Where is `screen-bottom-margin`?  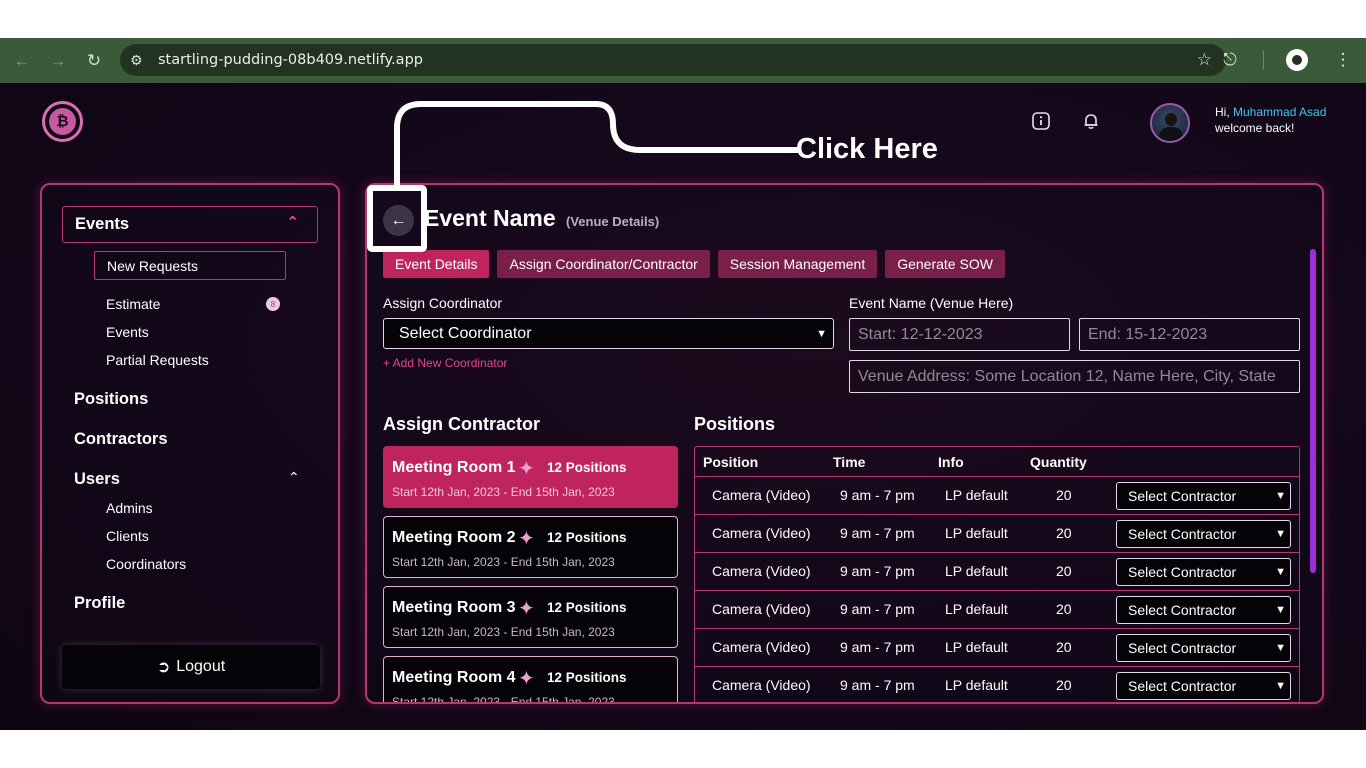
screen-bottom-margin is located at coordinates (683, 749).